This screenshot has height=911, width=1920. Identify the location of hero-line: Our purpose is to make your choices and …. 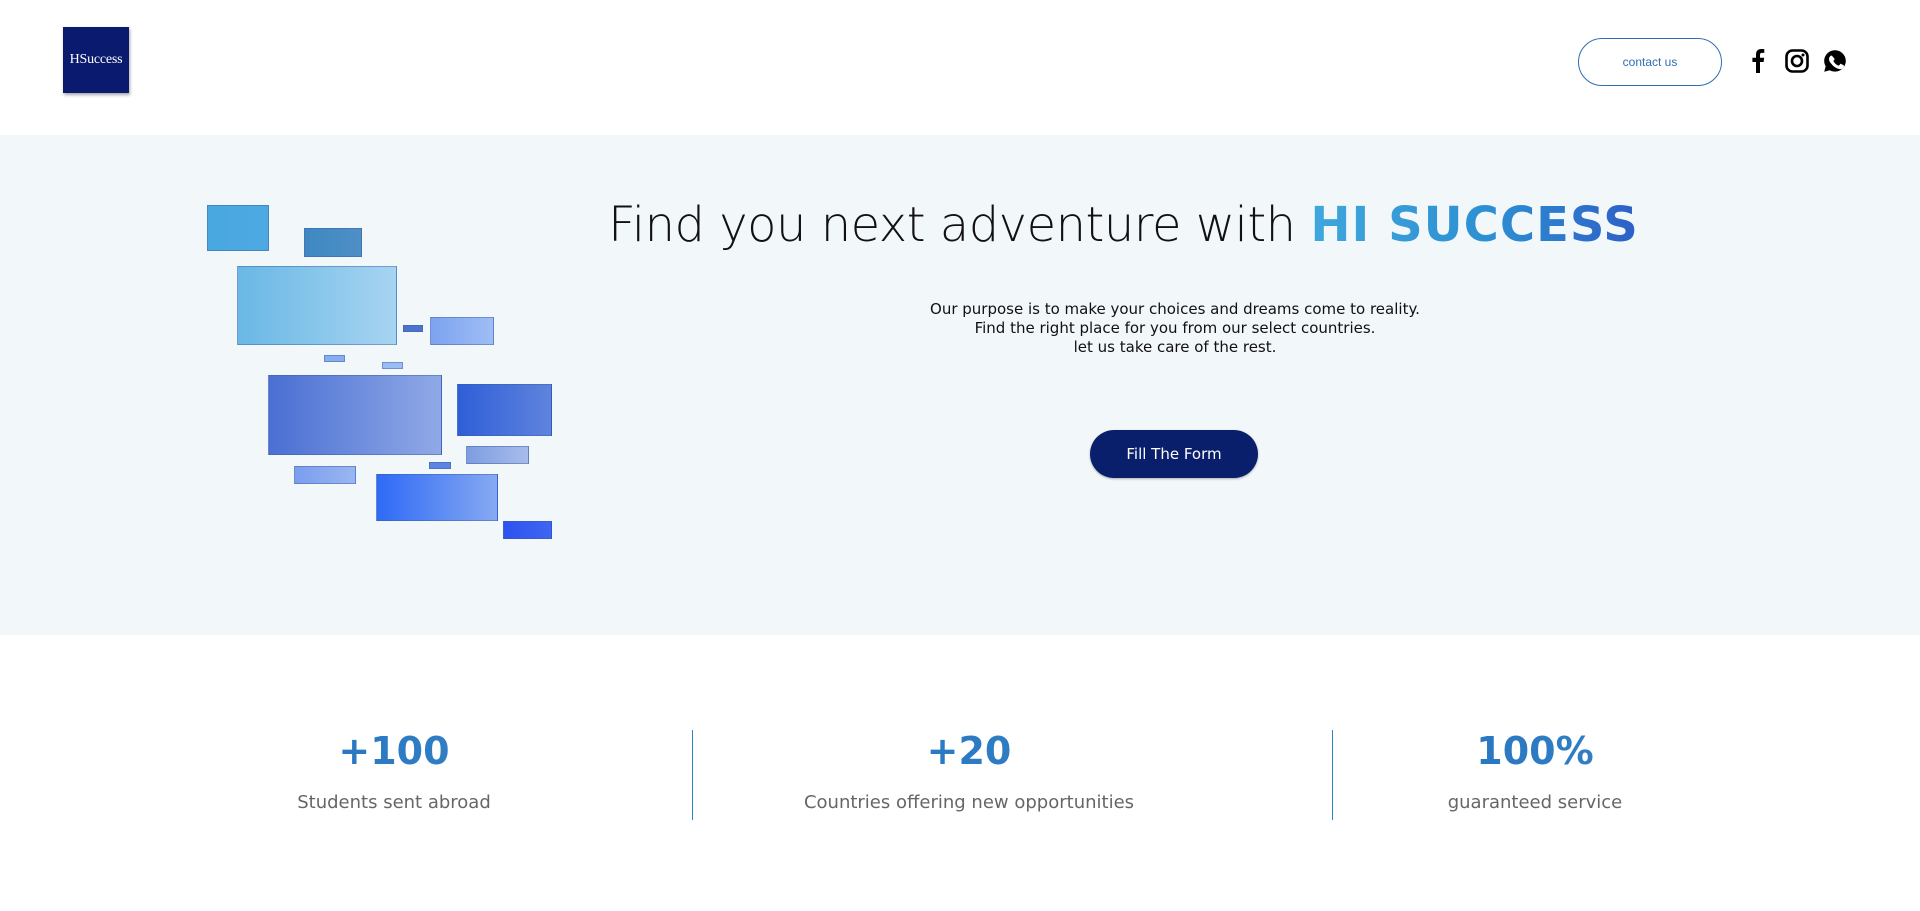
(1175, 309).